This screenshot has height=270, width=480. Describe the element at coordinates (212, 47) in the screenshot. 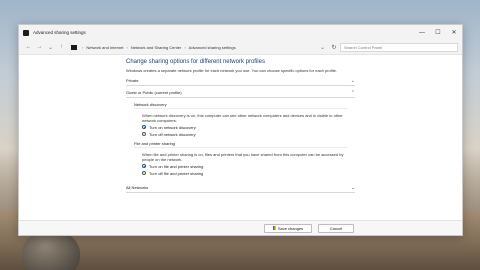

I see `breadcrumb-advanced-sharing: Advanced sharing settings` at that location.